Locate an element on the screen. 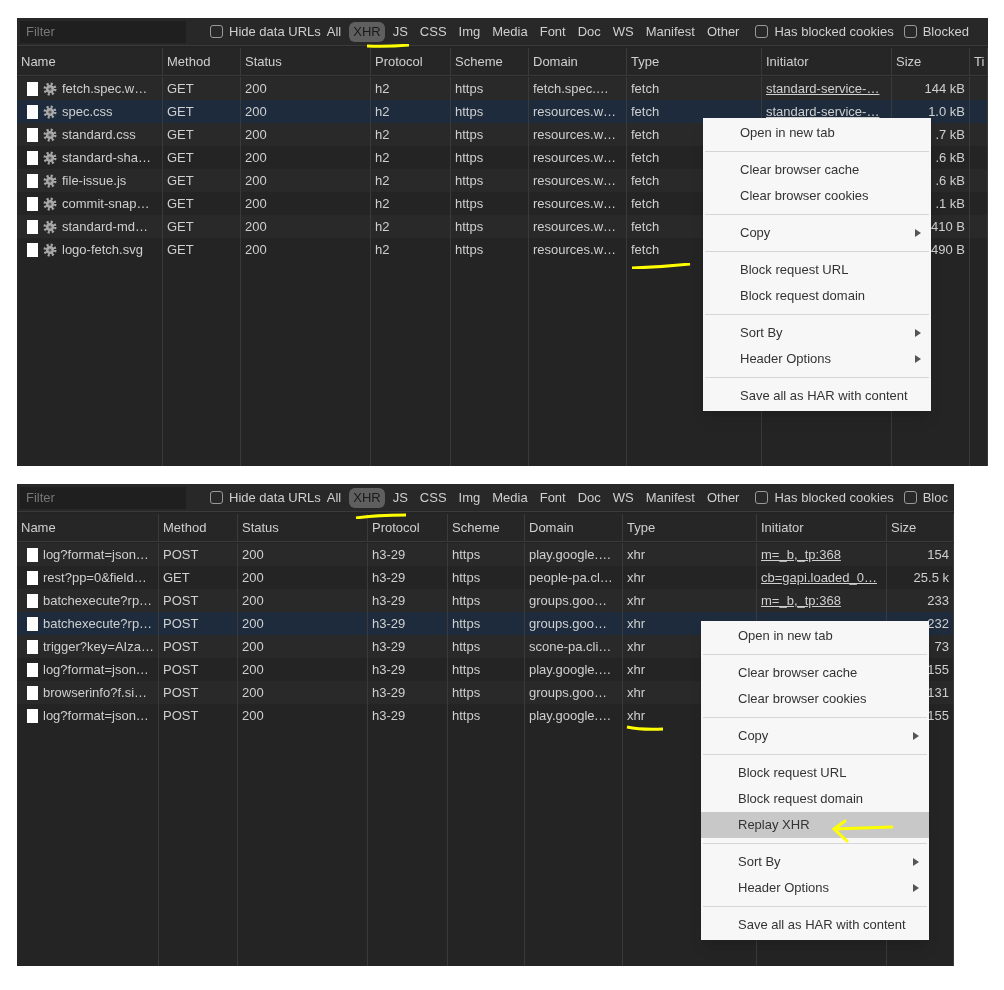  checkbox-label: Has blocked cookies is located at coordinates (834, 31).